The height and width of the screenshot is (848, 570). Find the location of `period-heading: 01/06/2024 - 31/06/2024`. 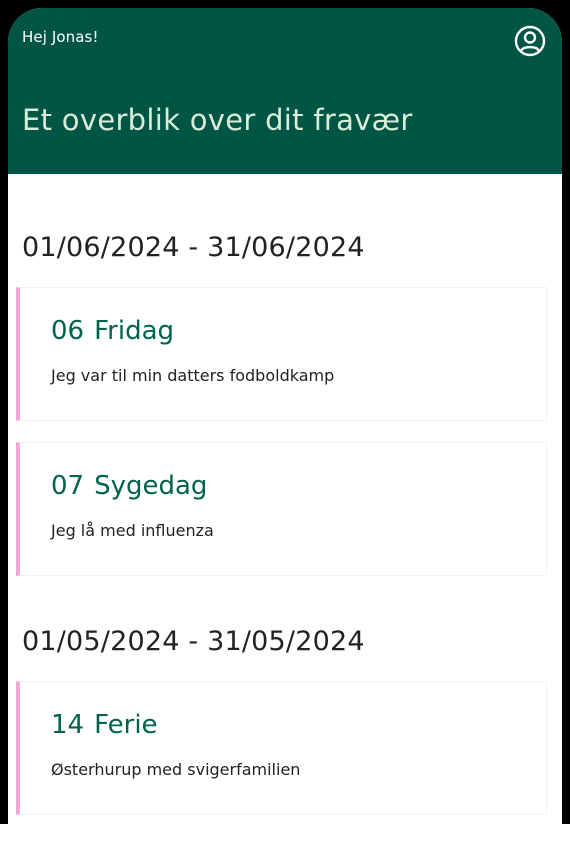

period-heading: 01/06/2024 - 31/06/2024 is located at coordinates (193, 247).